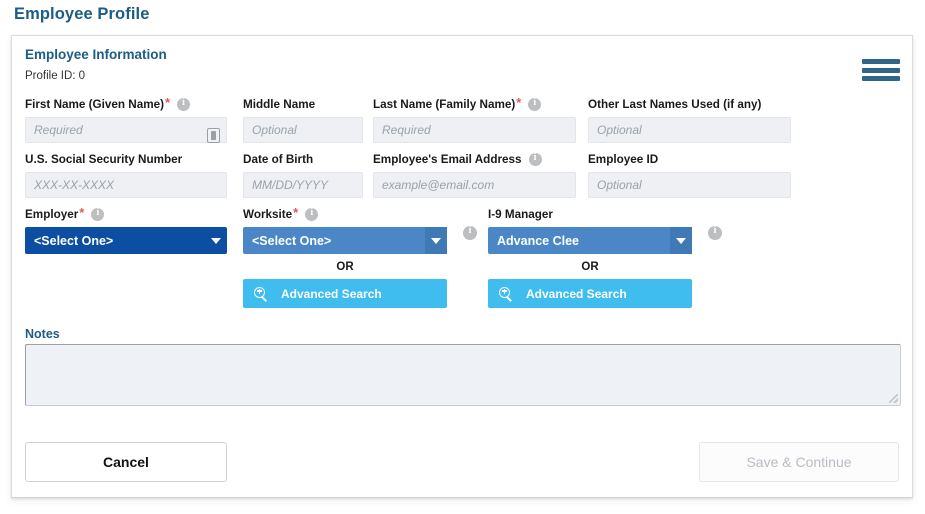  I want to click on i9-manager-advanced-search-label: Advanced Search, so click(576, 293).